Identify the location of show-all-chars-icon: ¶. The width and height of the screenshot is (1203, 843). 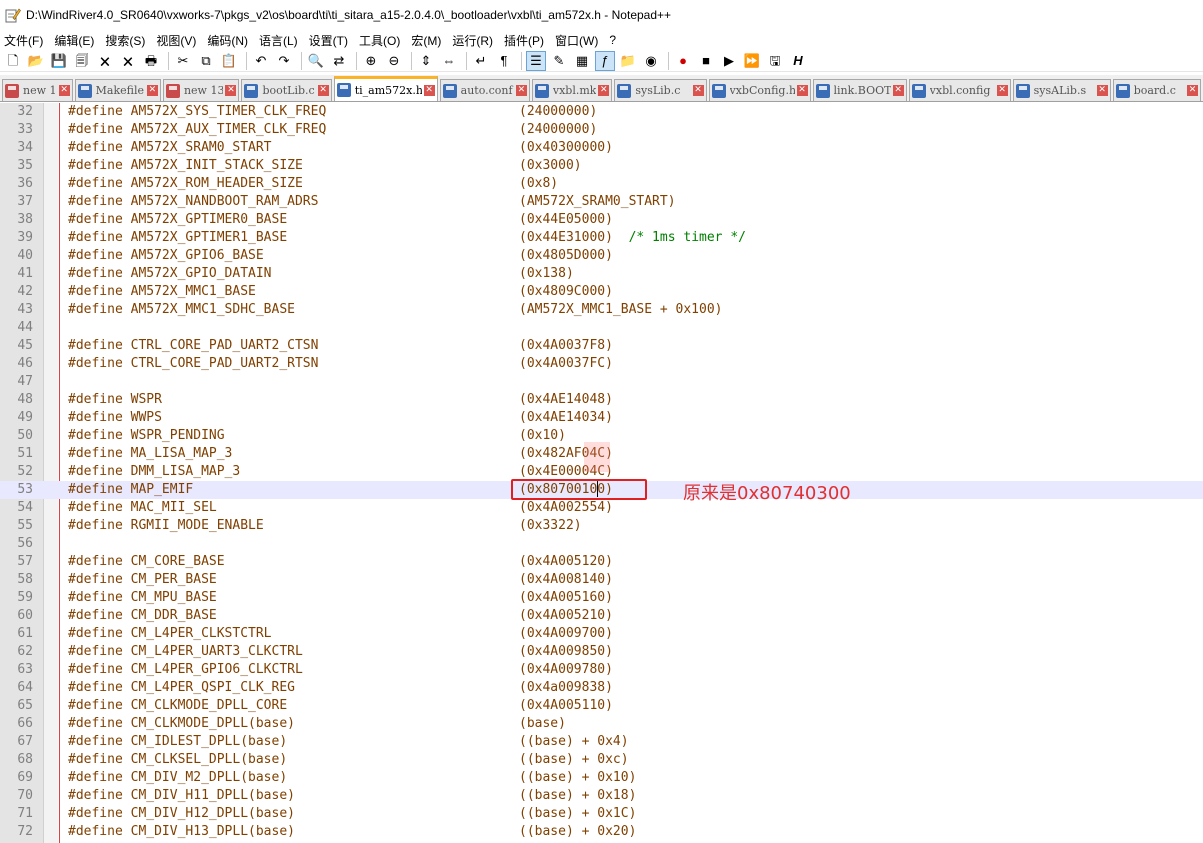
(504, 61).